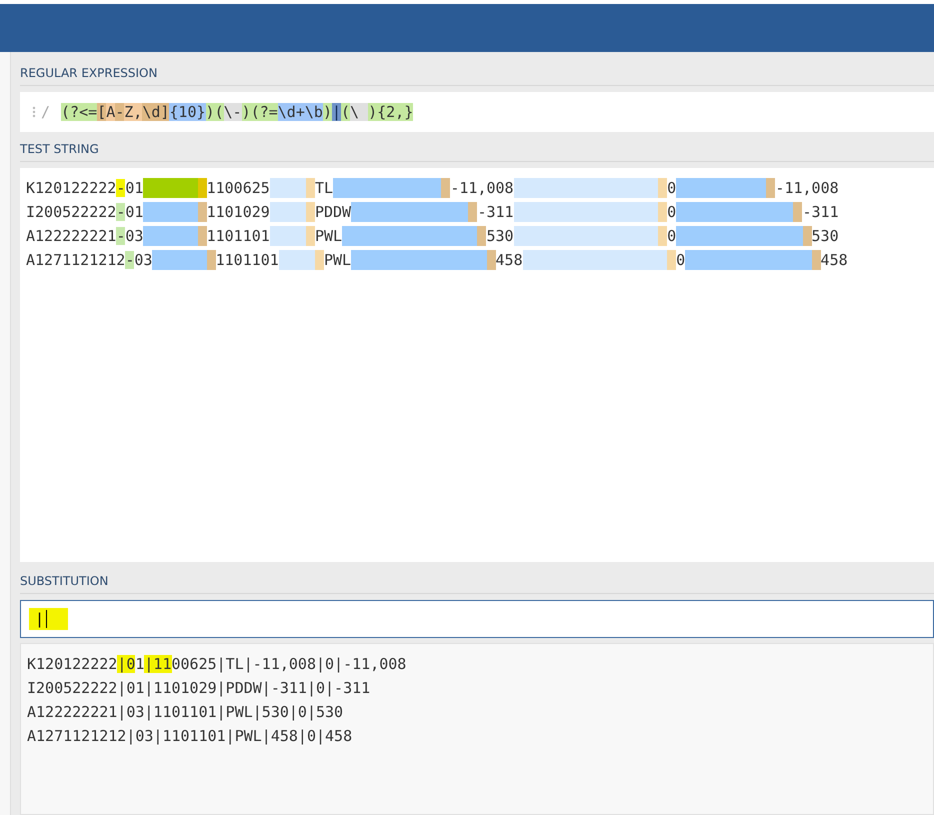  Describe the element at coordinates (199, 688) in the screenshot. I see `result-line: I200522222|01|1101029|PDDW|-311|0|-311` at that location.